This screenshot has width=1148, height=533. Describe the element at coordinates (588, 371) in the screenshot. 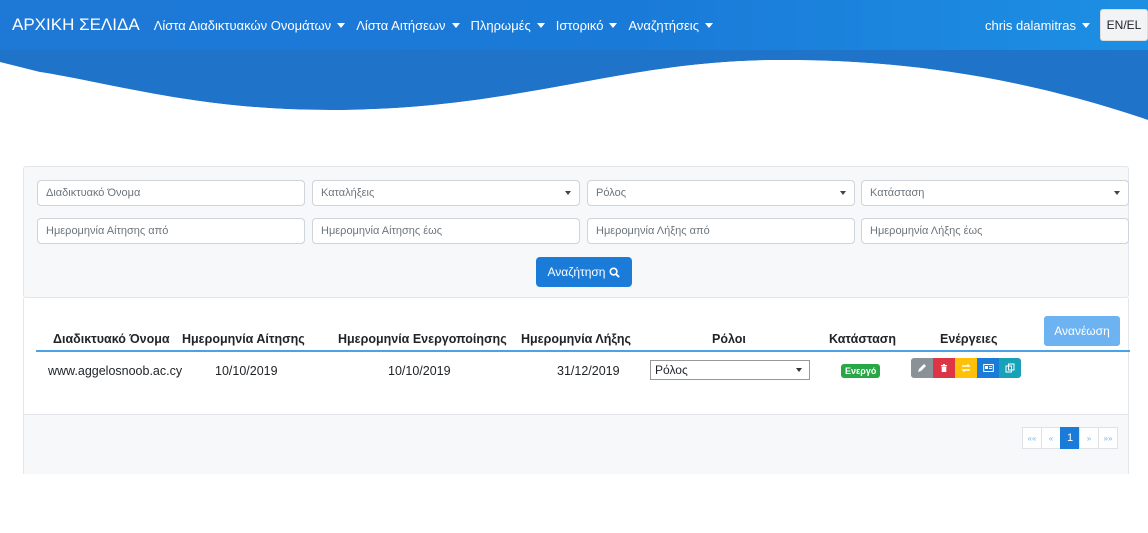

I see `cell-expires-date: 31/12/2019` at that location.